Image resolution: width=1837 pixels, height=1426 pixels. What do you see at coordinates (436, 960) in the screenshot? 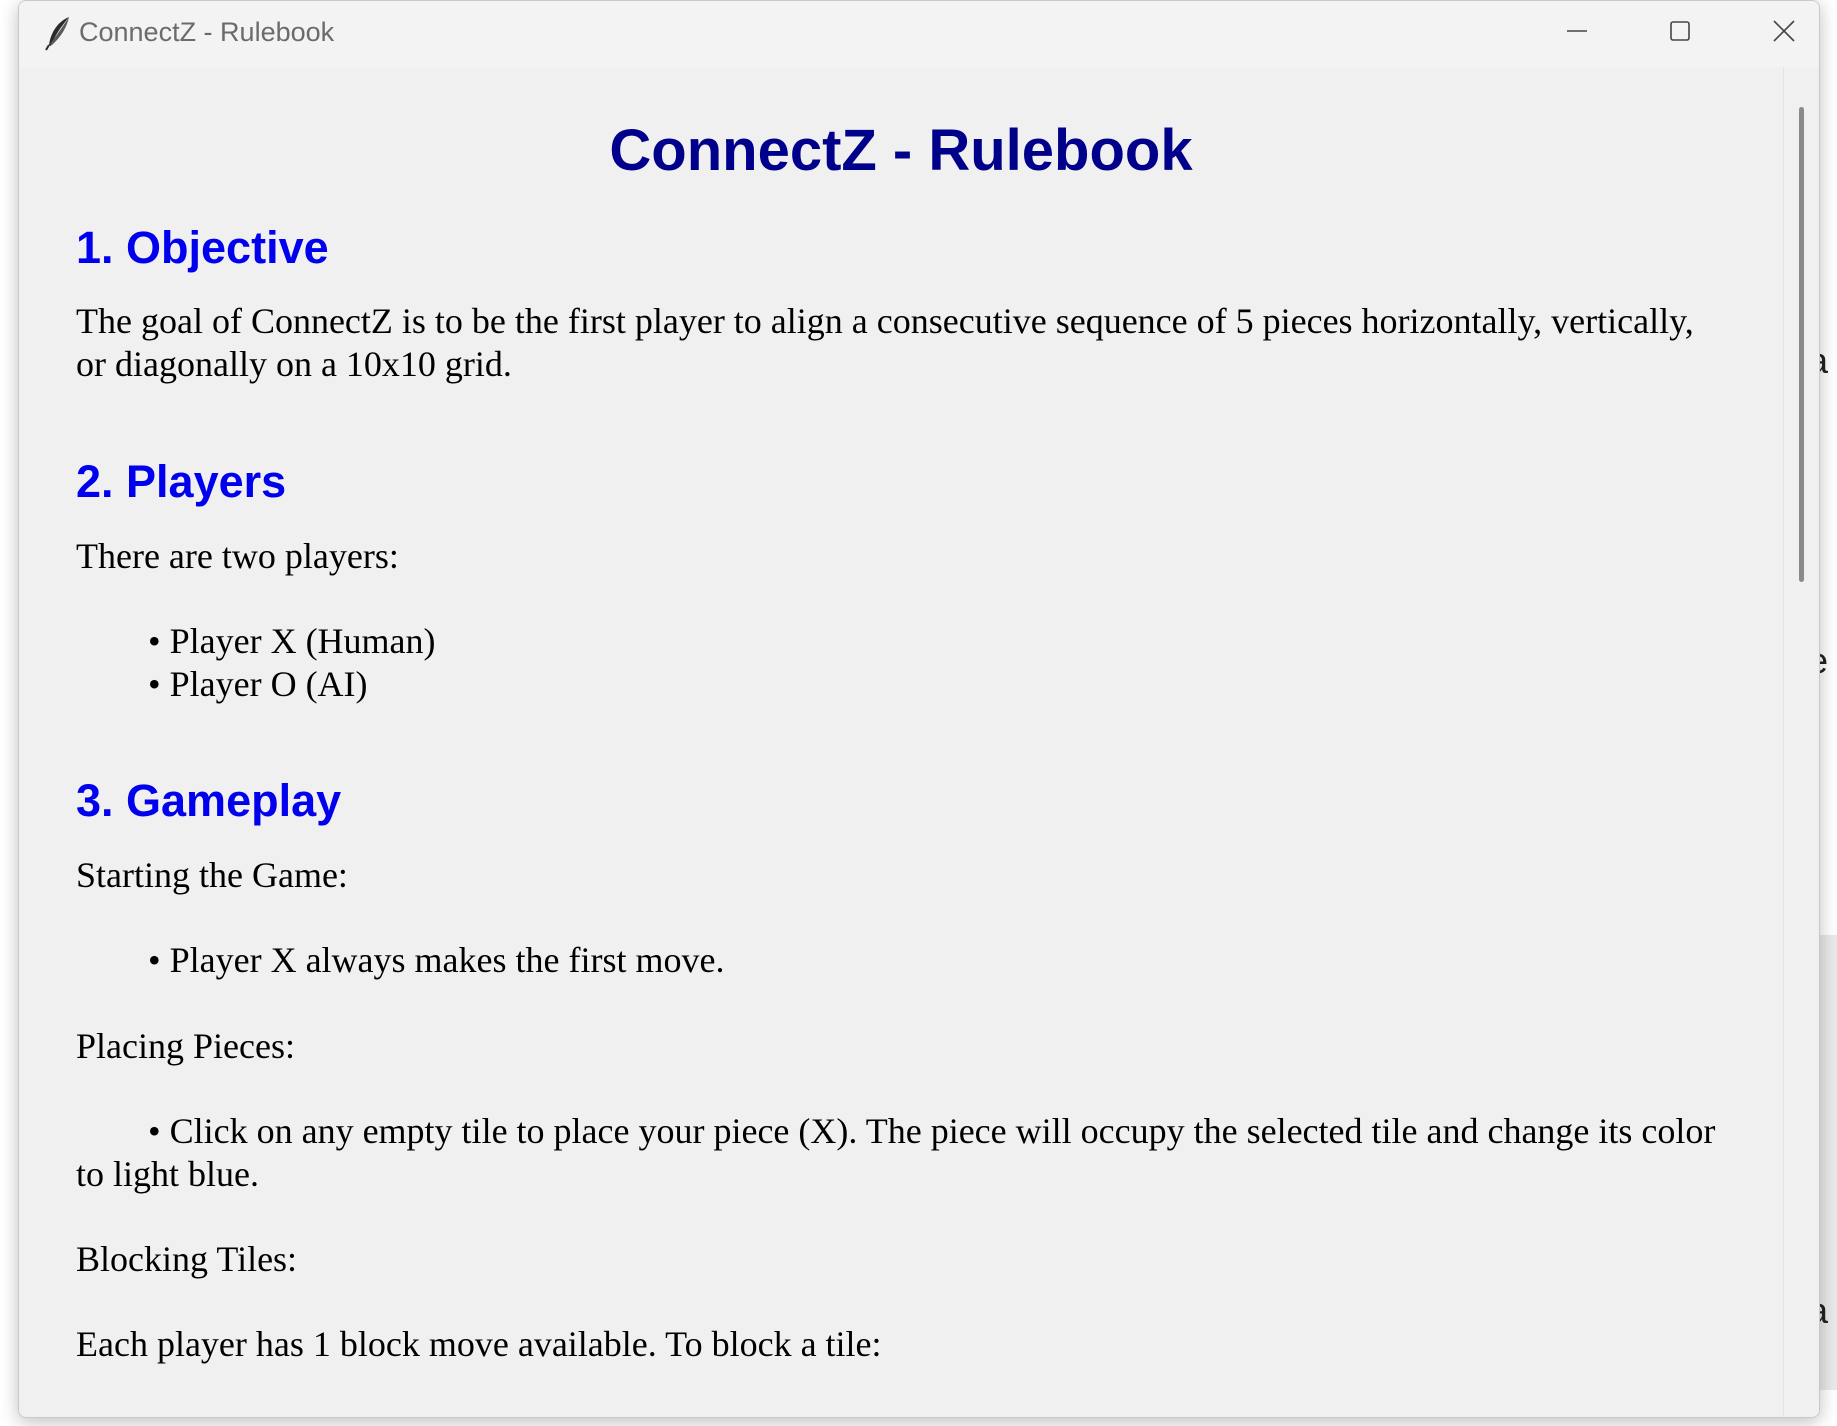
I see `list-item: • Player X always makes the first move.` at bounding box center [436, 960].